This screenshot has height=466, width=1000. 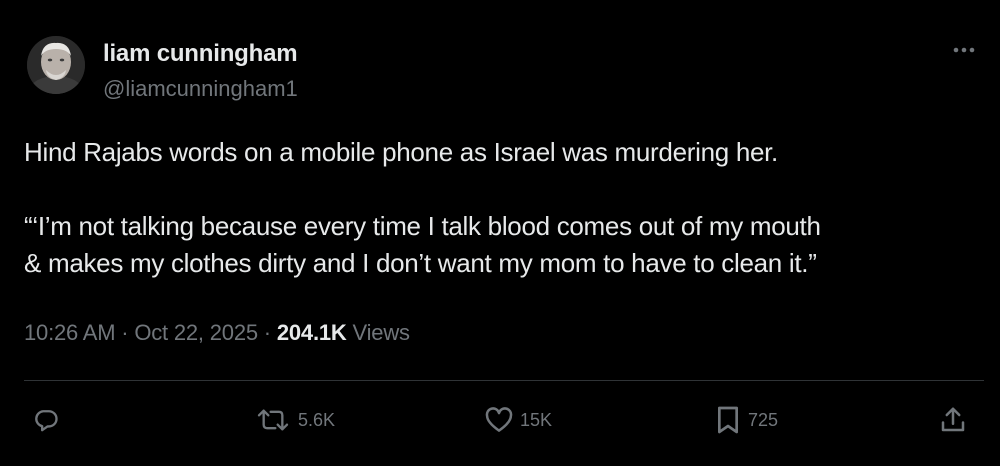 I want to click on views-count: 204.1K, so click(x=311, y=332).